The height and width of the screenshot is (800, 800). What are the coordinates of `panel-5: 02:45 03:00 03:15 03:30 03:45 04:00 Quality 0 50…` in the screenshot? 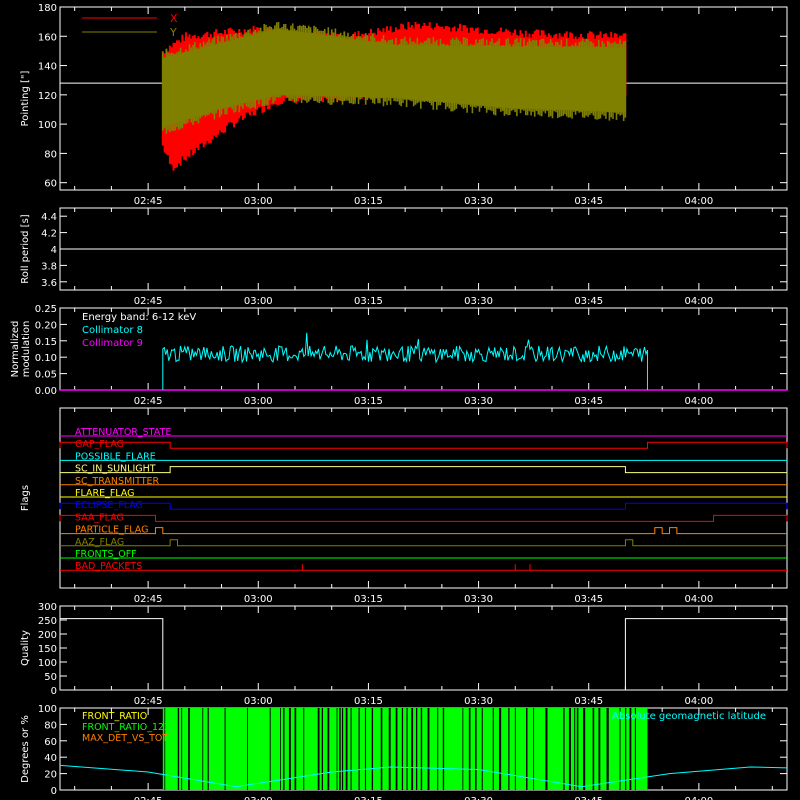 It's located at (404, 654).